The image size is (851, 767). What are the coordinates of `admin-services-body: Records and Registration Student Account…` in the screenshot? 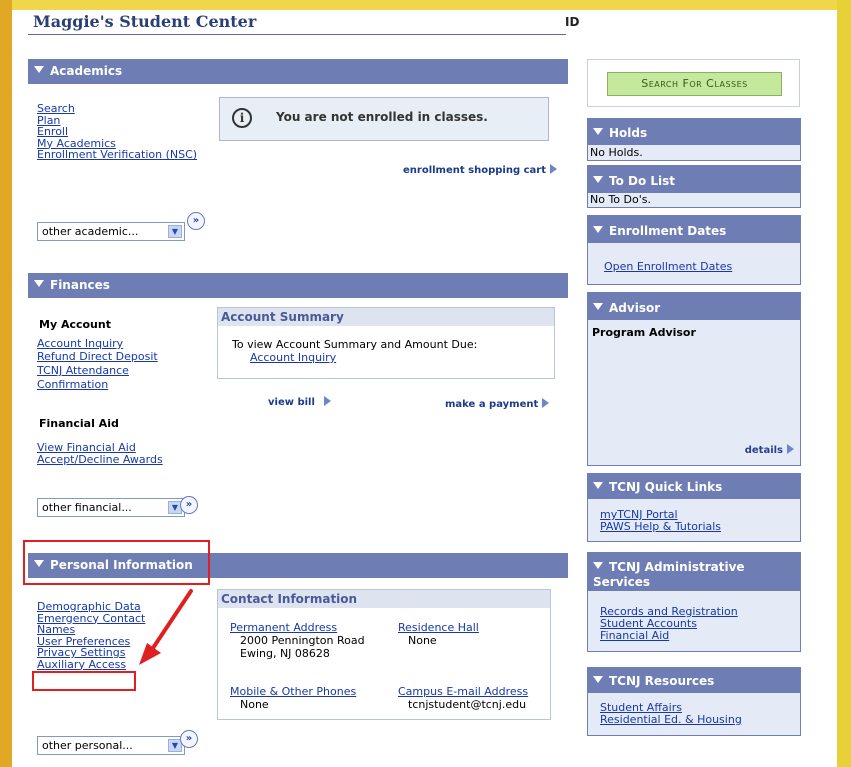 It's located at (694, 621).